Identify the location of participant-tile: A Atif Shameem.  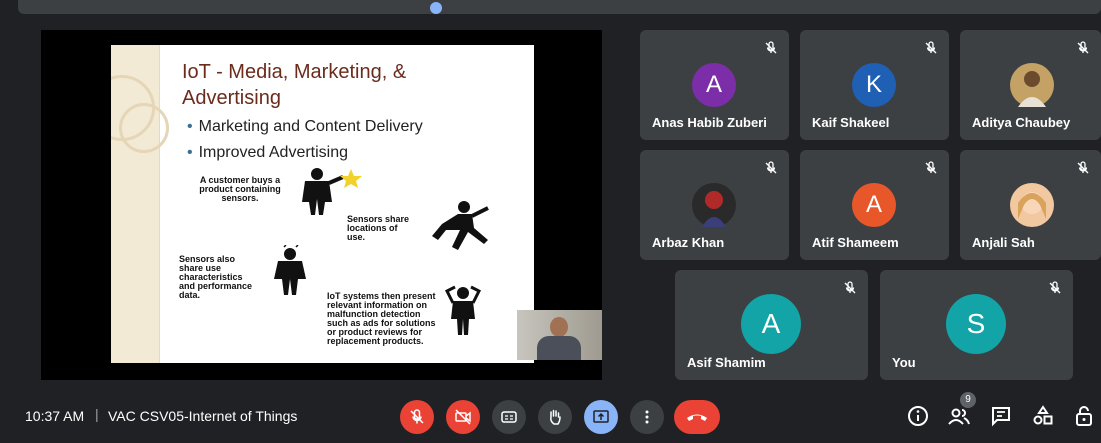
(874, 205).